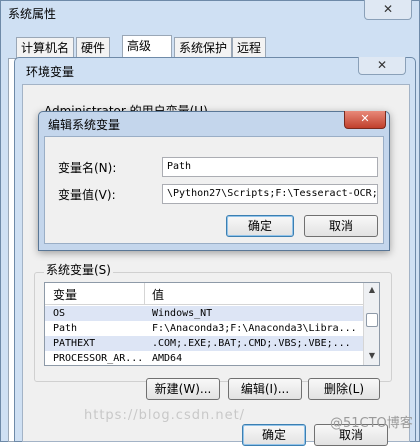 This screenshot has height=446, width=420. What do you see at coordinates (371, 290) in the screenshot?
I see `scroll-up-arrow-icon: ▲` at bounding box center [371, 290].